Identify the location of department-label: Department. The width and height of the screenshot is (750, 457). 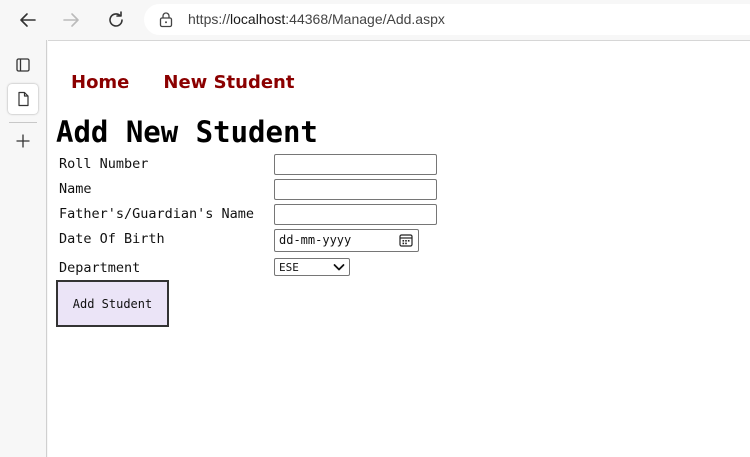
(100, 268).